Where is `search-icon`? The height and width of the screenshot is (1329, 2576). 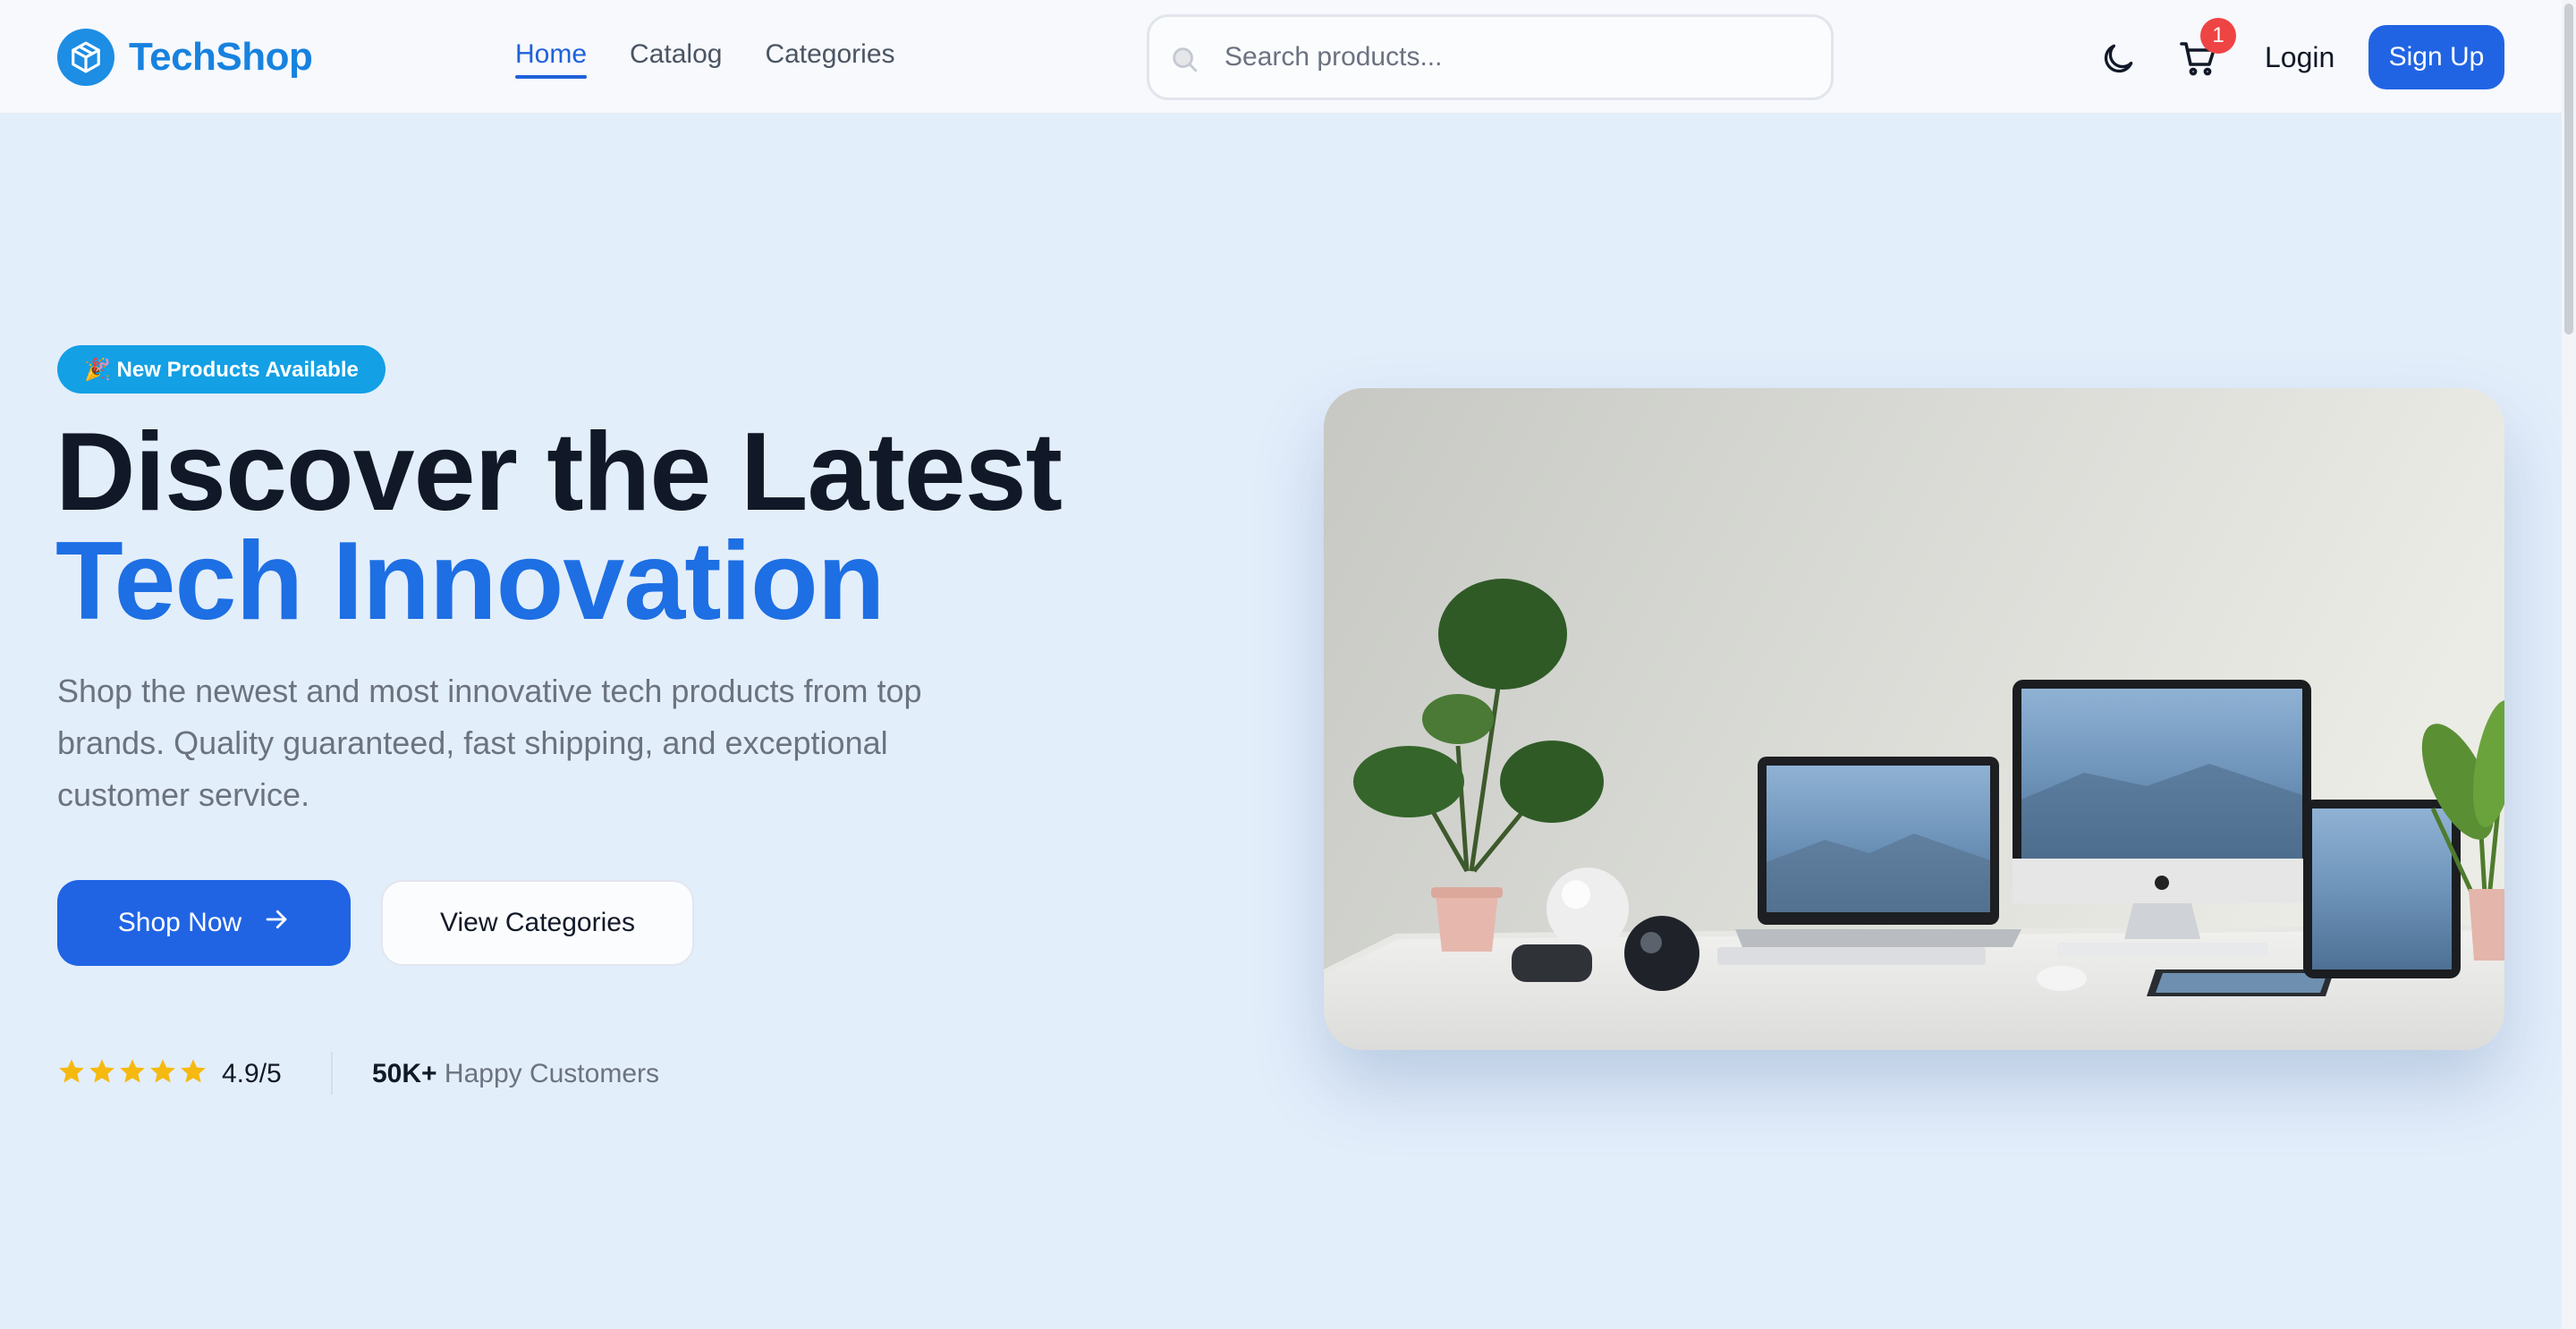 search-icon is located at coordinates (1184, 61).